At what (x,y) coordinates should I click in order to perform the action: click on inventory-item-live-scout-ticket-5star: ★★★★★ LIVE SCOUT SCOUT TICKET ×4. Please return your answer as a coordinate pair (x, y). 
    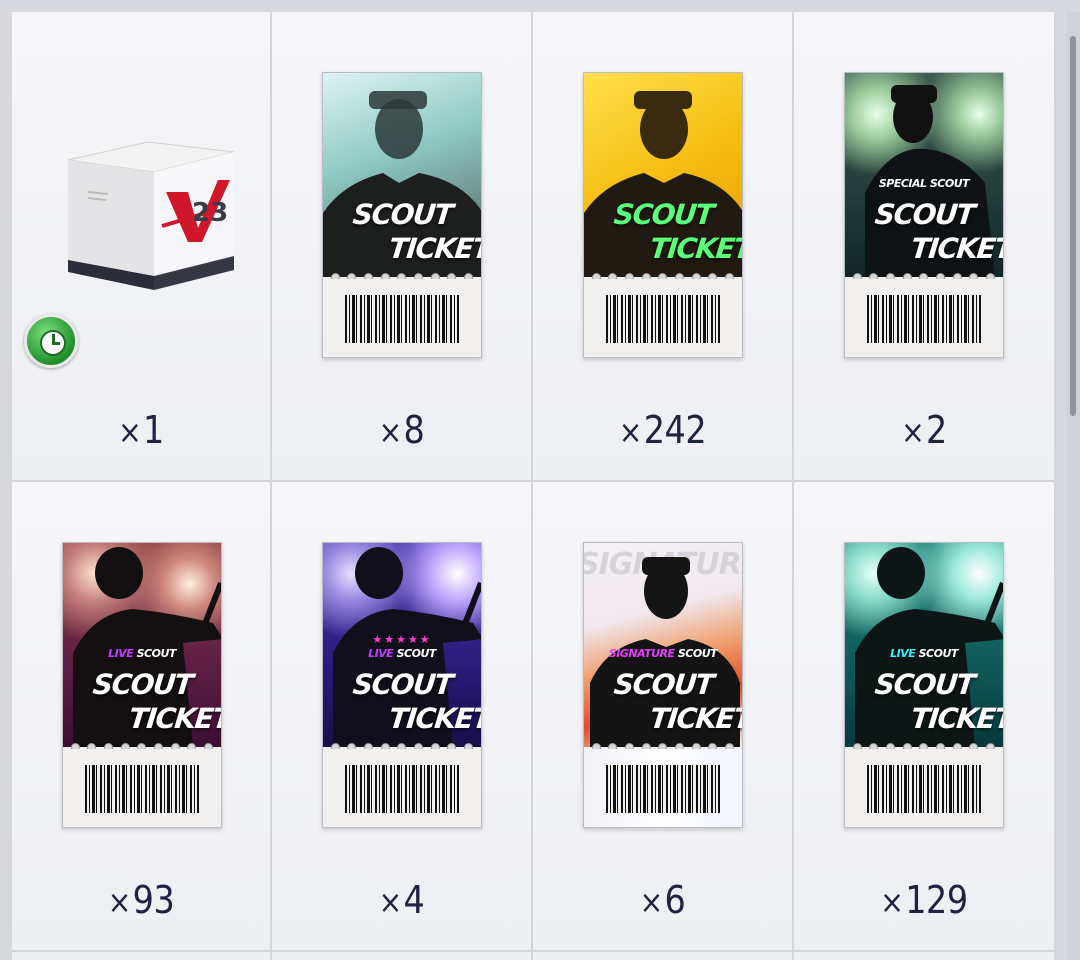
    Looking at the image, I should click on (402, 717).